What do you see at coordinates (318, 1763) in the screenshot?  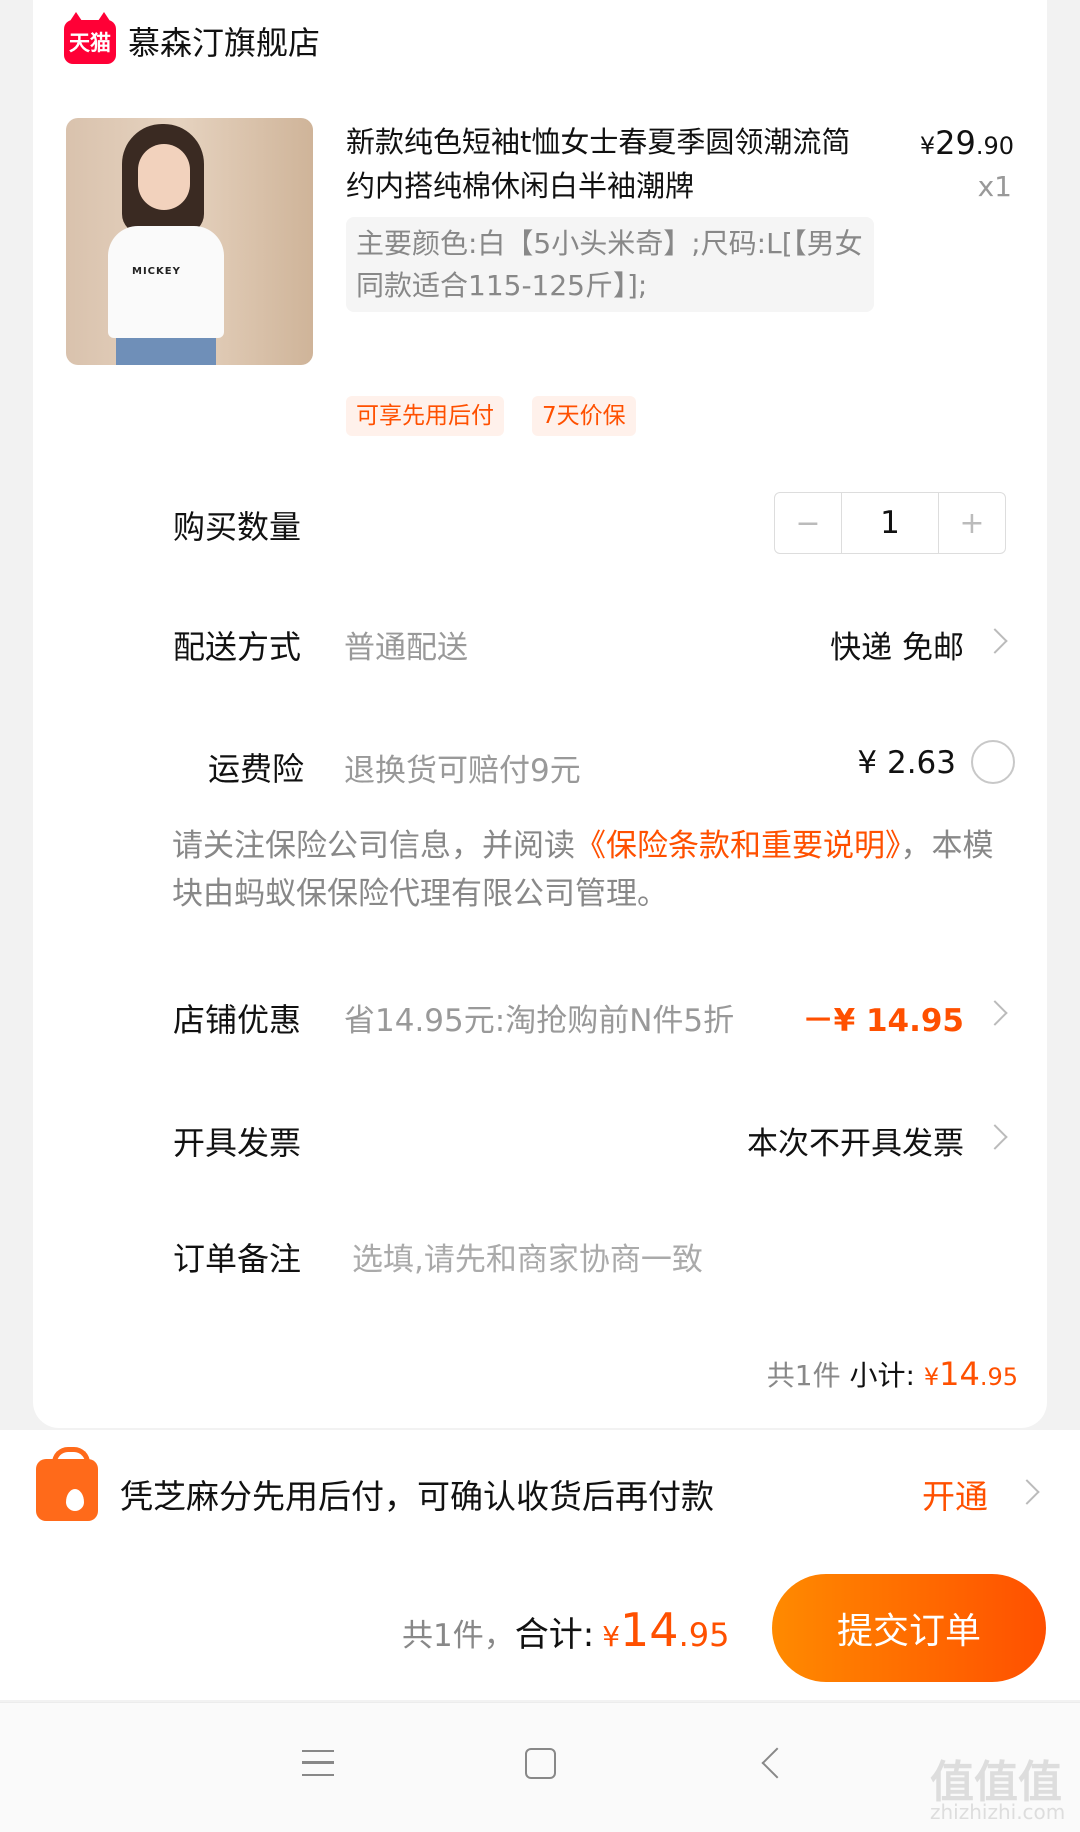 I see `menu-icon` at bounding box center [318, 1763].